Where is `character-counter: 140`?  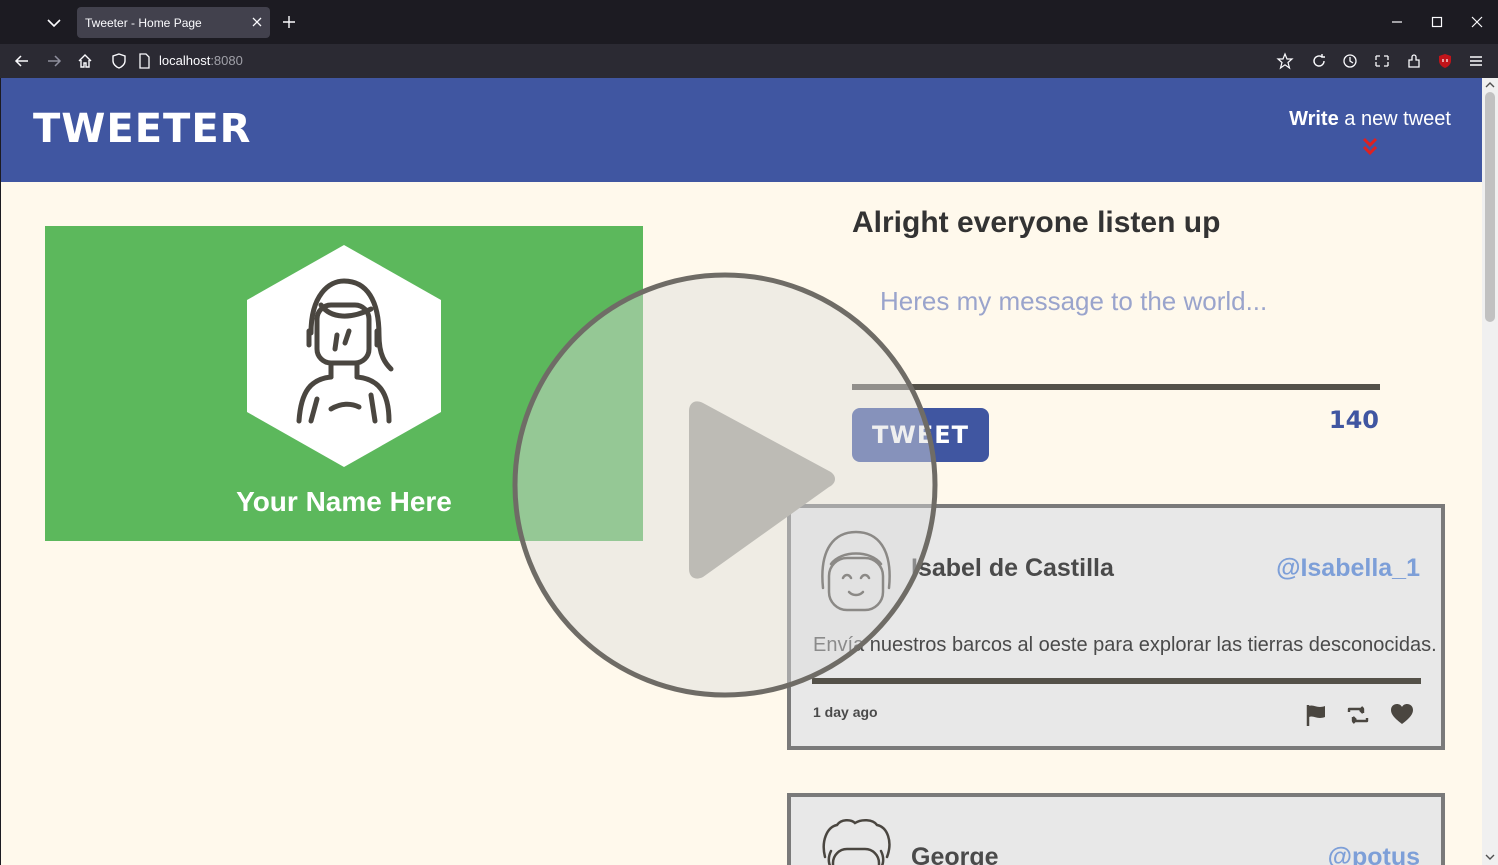
character-counter: 140 is located at coordinates (1353, 420).